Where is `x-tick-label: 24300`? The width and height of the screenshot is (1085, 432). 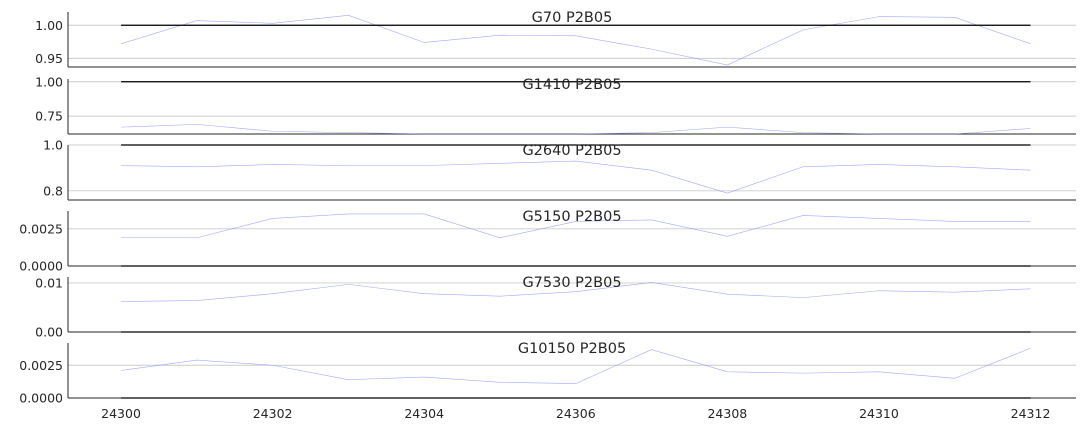
x-tick-label: 24300 is located at coordinates (121, 413).